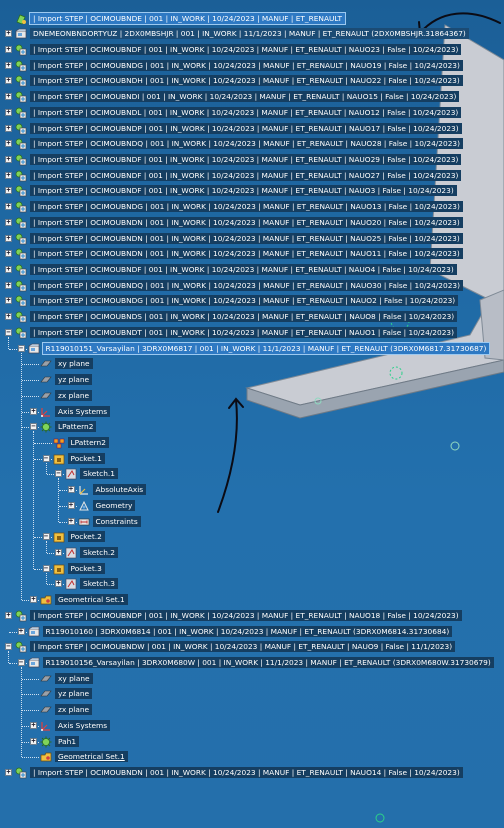  I want to click on tree-node-label: xy plane, so click(74, 678).